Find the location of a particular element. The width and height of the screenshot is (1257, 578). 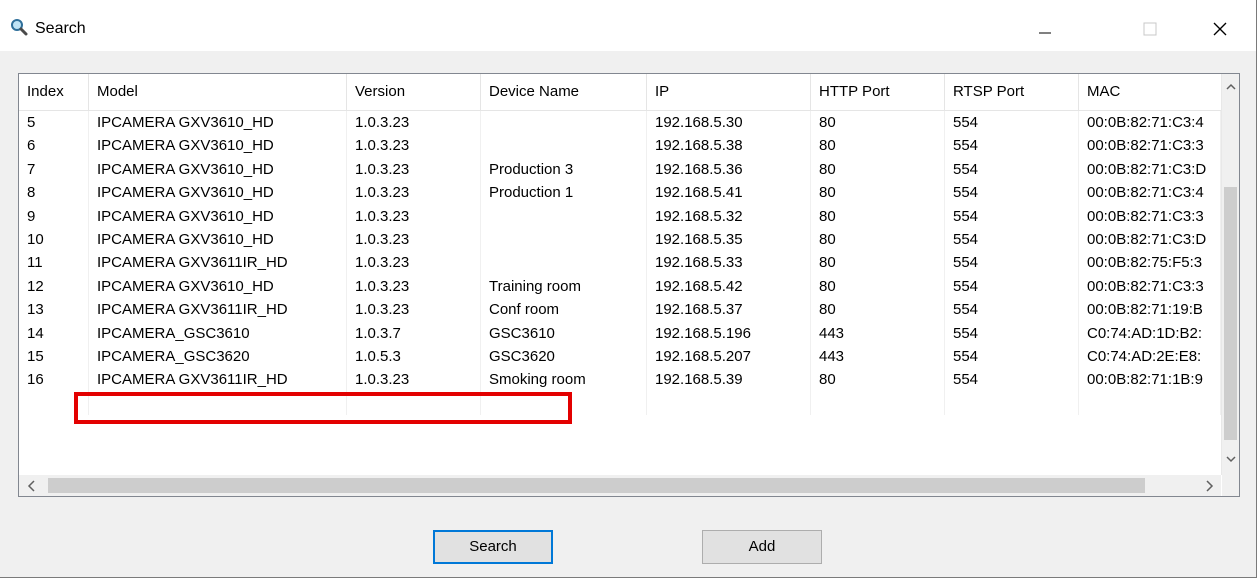

cell-device-name: Smoking room is located at coordinates (564, 380).